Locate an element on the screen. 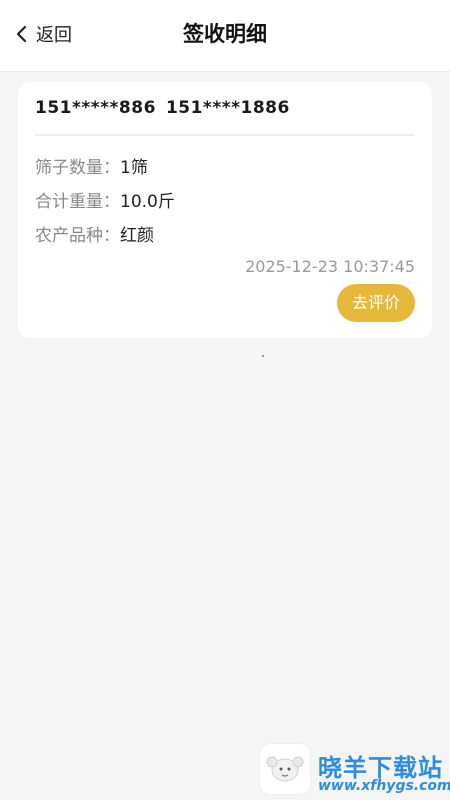  total-weight-value: 10.0斤 is located at coordinates (147, 202).